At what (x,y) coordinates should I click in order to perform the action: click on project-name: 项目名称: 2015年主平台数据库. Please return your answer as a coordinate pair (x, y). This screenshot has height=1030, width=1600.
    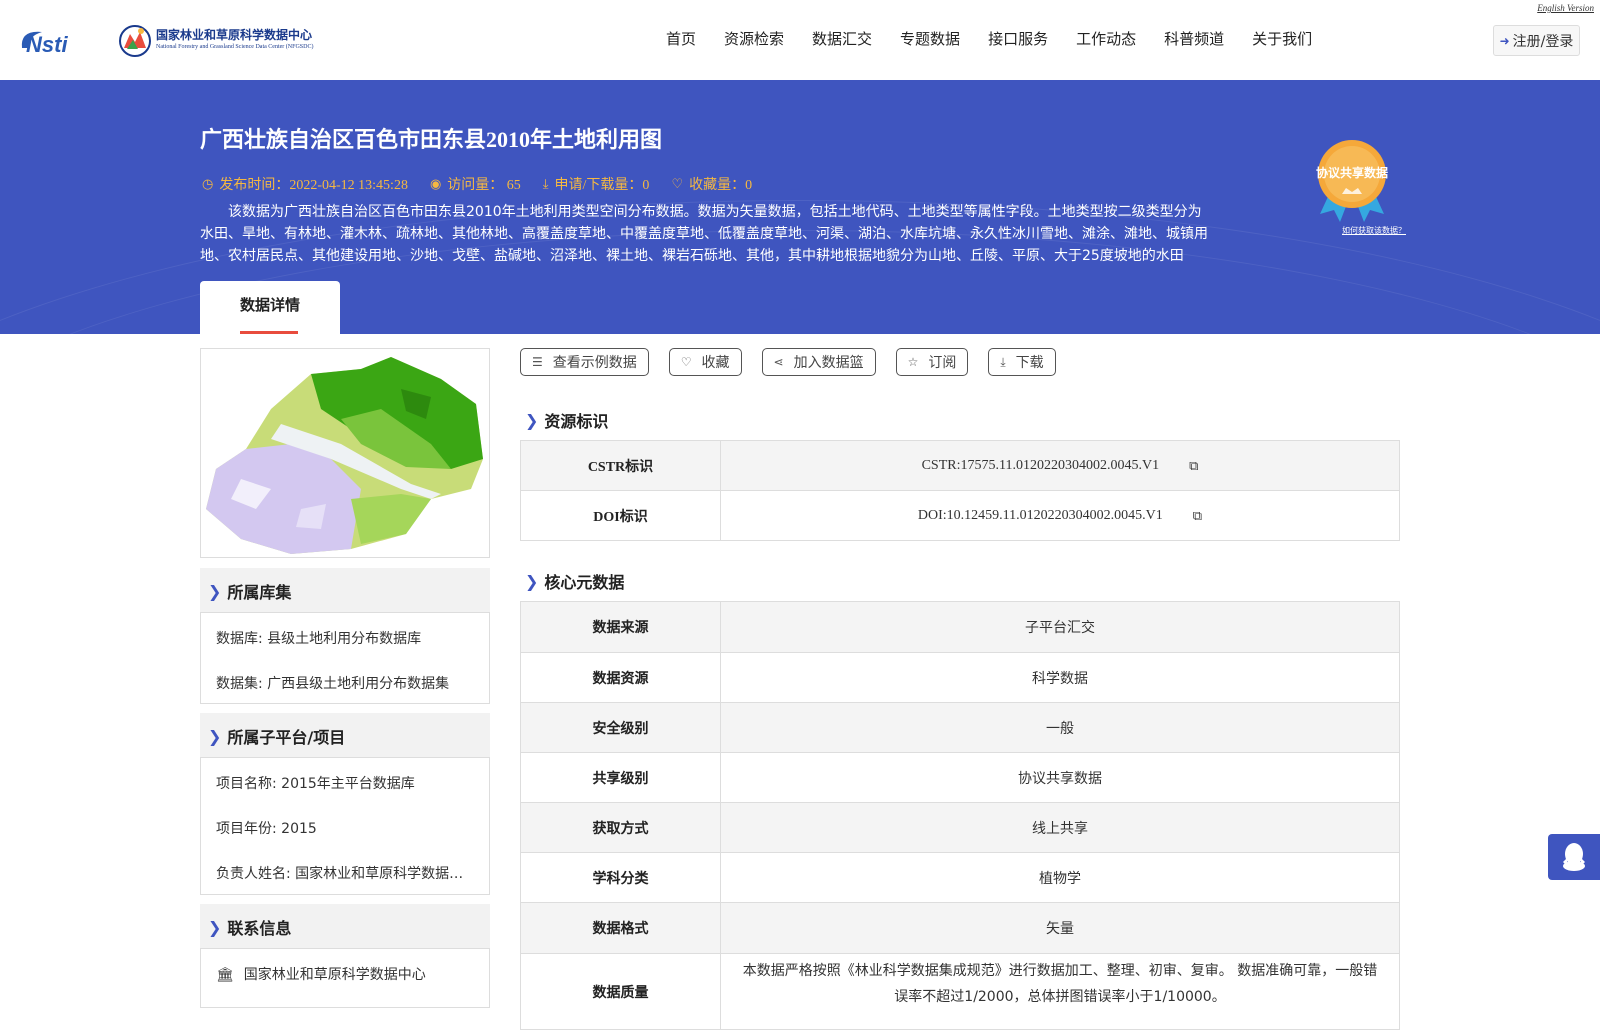
    Looking at the image, I should click on (315, 784).